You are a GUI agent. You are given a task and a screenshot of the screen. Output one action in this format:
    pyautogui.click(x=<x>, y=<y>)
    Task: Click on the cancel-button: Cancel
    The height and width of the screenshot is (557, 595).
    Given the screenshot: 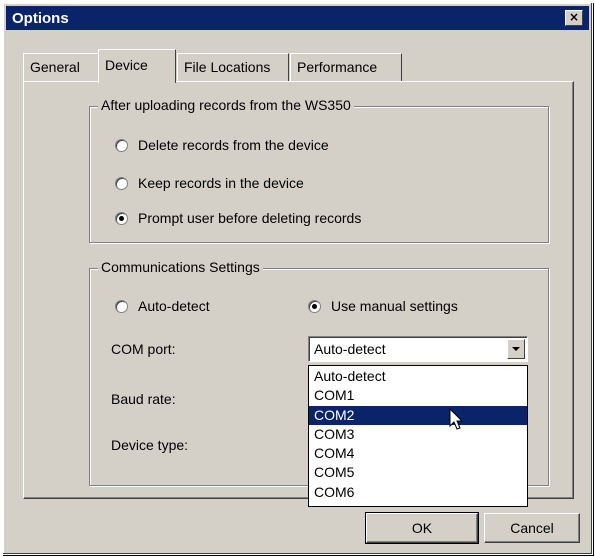 What is the action you would take?
    pyautogui.click(x=532, y=528)
    